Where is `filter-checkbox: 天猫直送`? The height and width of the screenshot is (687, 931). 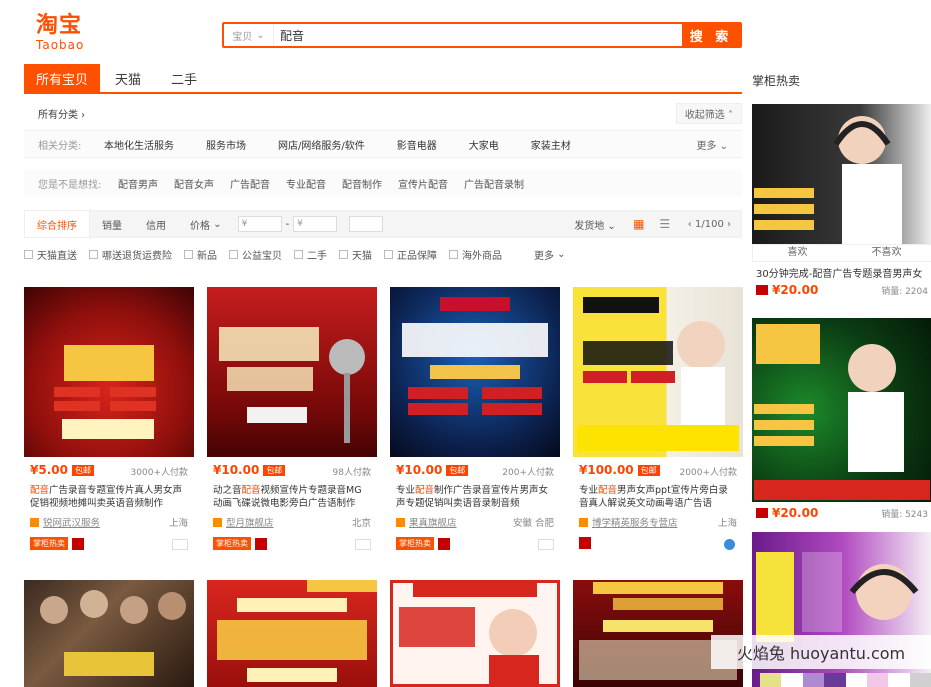 filter-checkbox: 天猫直送 is located at coordinates (50, 254).